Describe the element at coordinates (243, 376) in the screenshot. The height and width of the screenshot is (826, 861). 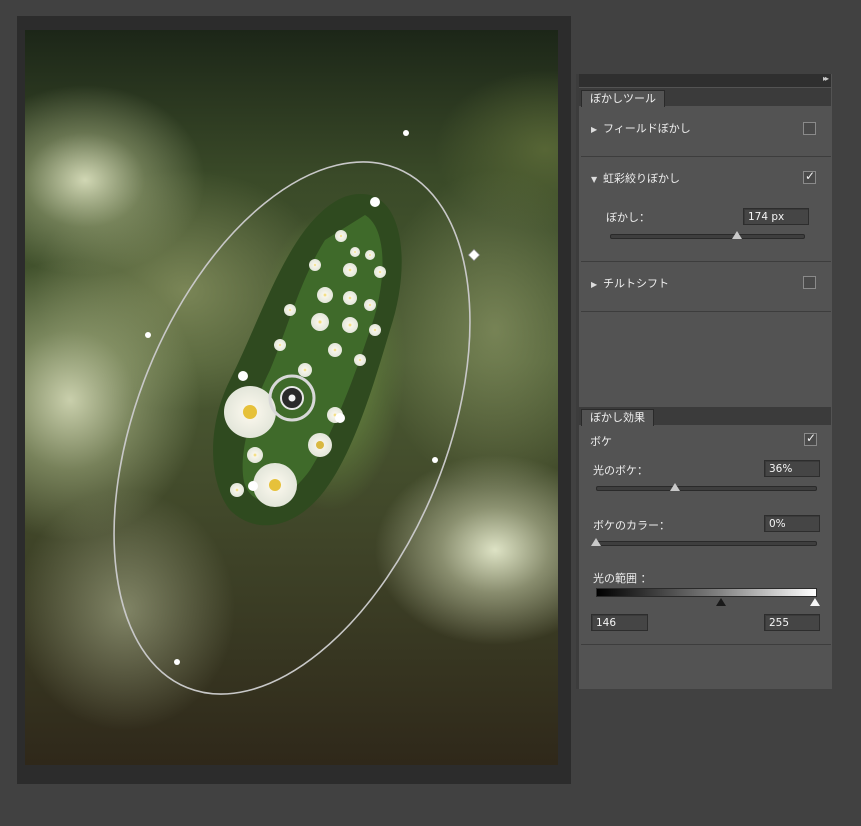
I see `feather-handle-left` at that location.